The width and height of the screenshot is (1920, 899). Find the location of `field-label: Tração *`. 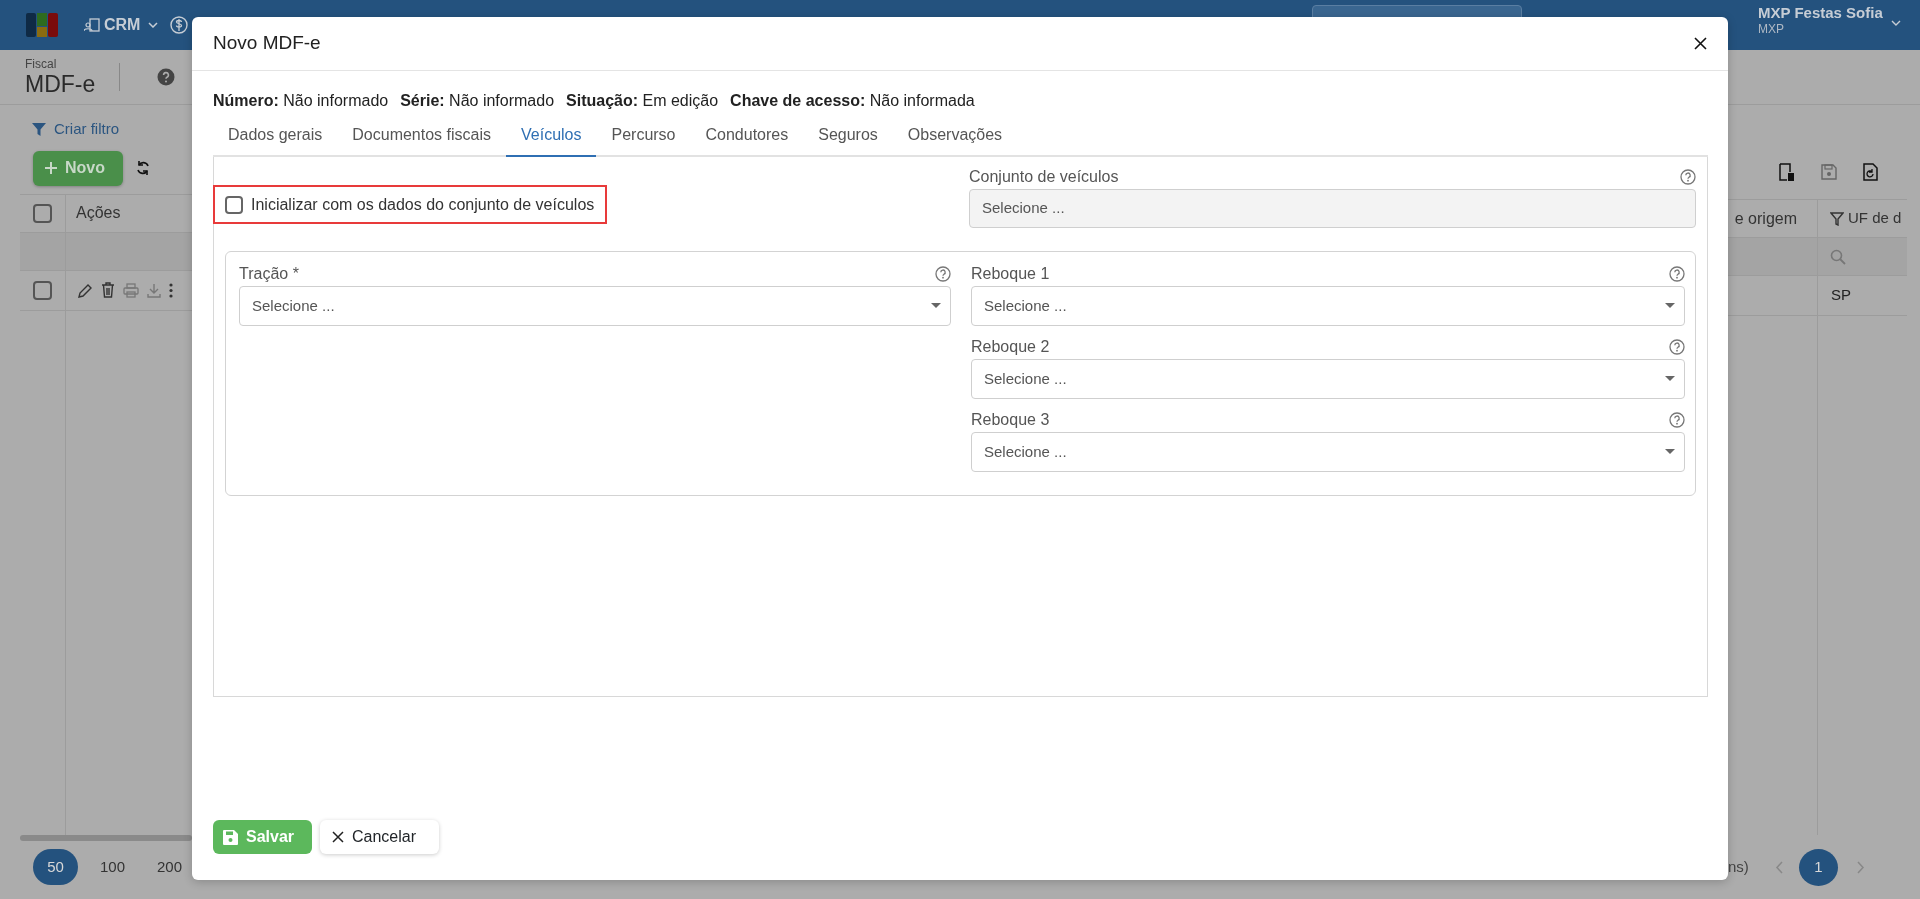

field-label: Tração * is located at coordinates (269, 274).